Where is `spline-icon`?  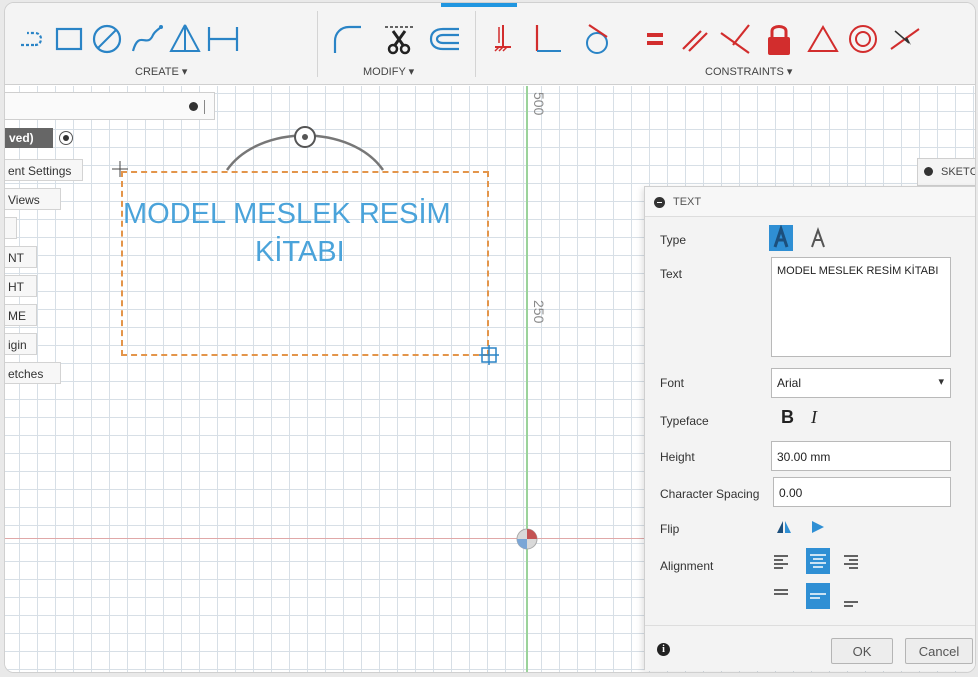 spline-icon is located at coordinates (147, 39).